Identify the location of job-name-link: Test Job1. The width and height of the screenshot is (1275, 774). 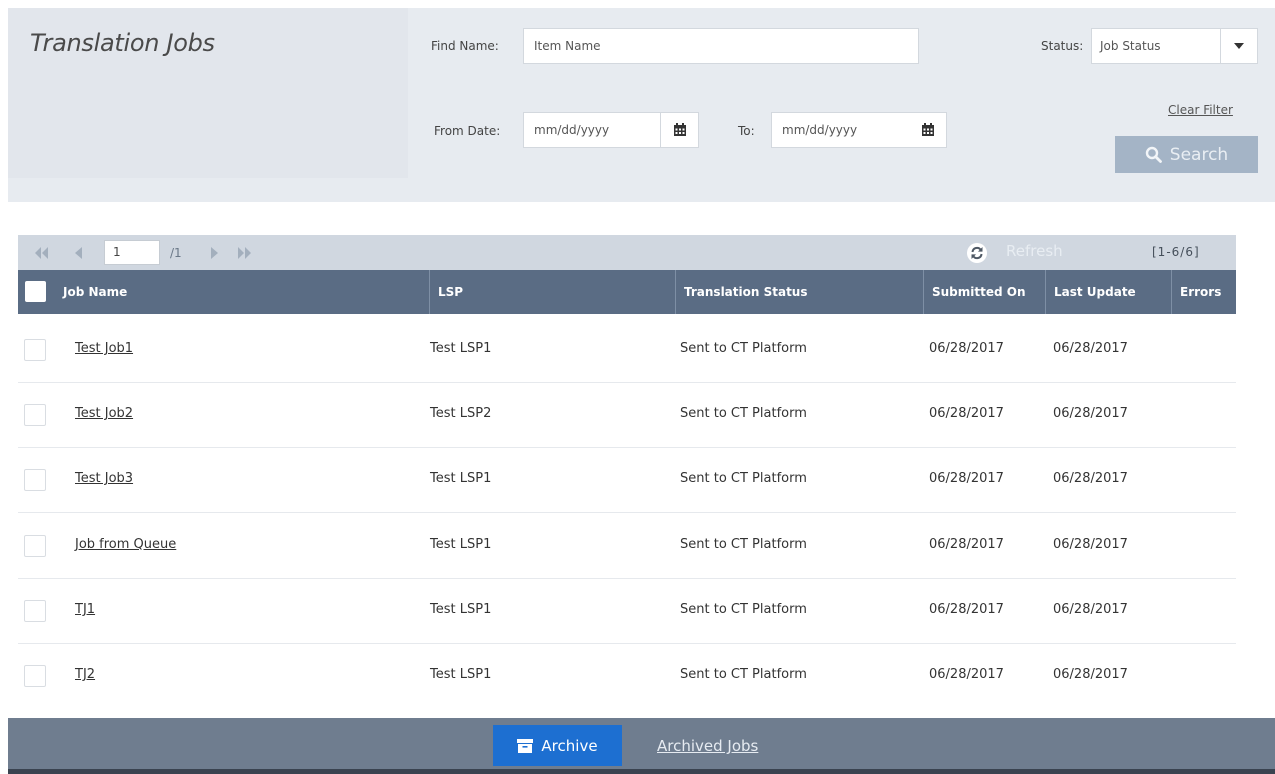
(104, 349).